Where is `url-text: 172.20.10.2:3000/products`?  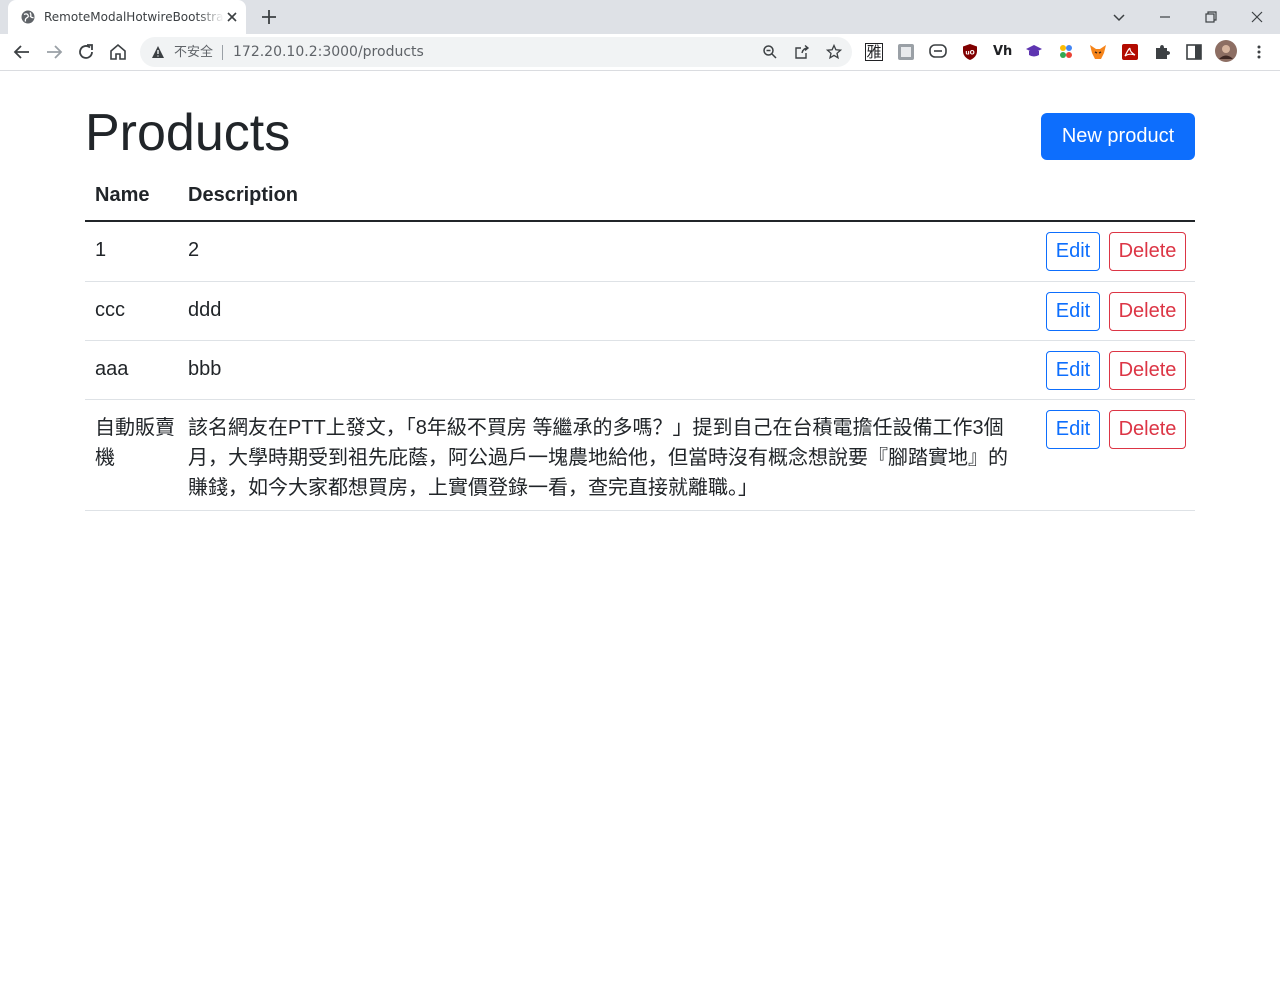 url-text: 172.20.10.2:3000/products is located at coordinates (328, 52).